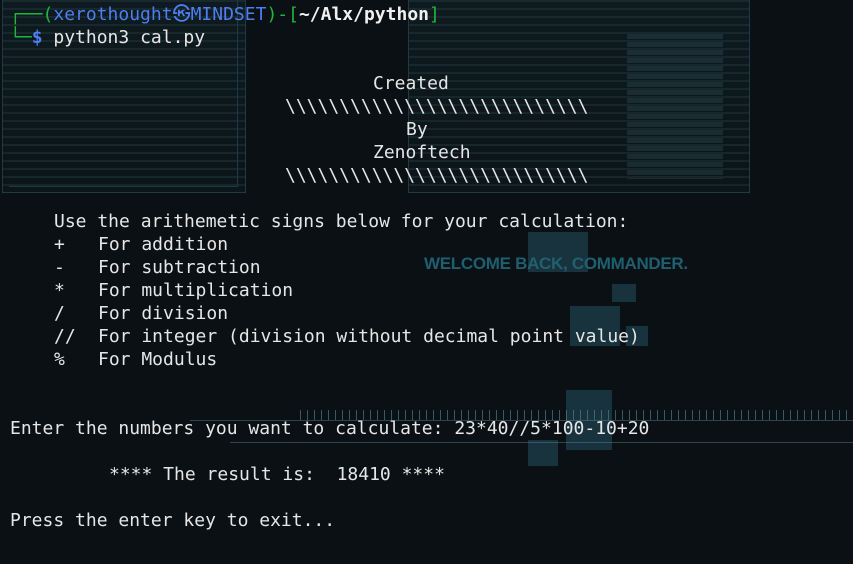  I want to click on prompt-path: ~/Alx/python, so click(363, 14).